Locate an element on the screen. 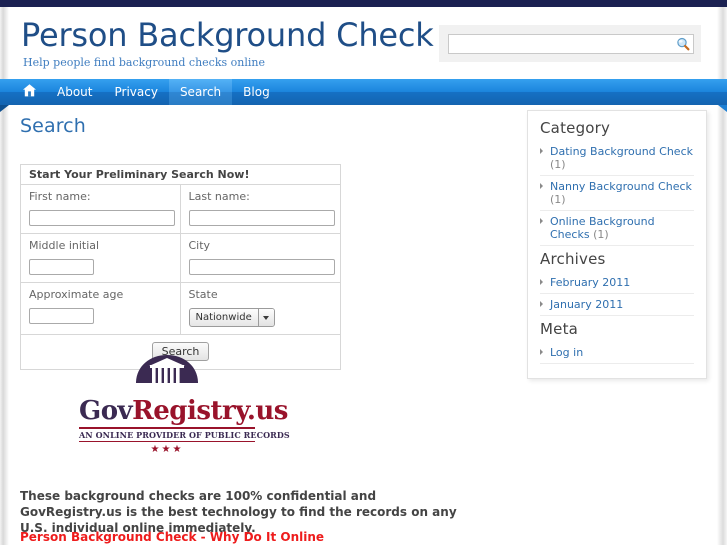 Image resolution: width=727 pixels, height=545 pixels. form-cell-middle-initial: Middle initial is located at coordinates (101, 258).